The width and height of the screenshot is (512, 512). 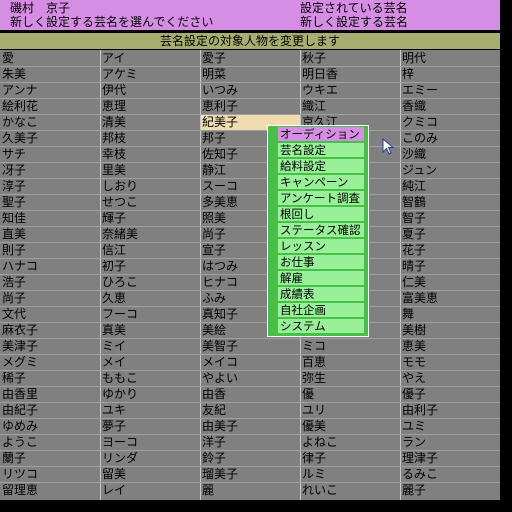 I want to click on name-cell: サチ, so click(x=50, y=154).